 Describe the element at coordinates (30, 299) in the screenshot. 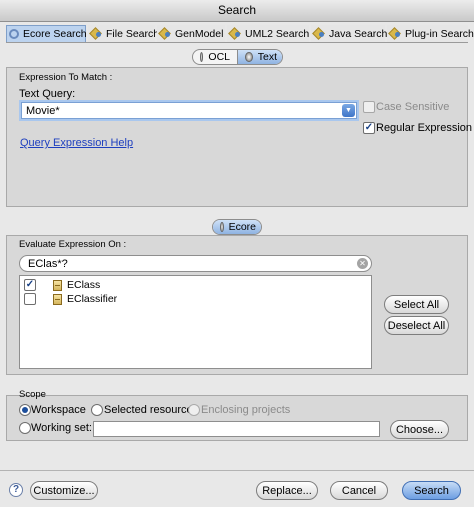

I see `item-checkbox` at that location.